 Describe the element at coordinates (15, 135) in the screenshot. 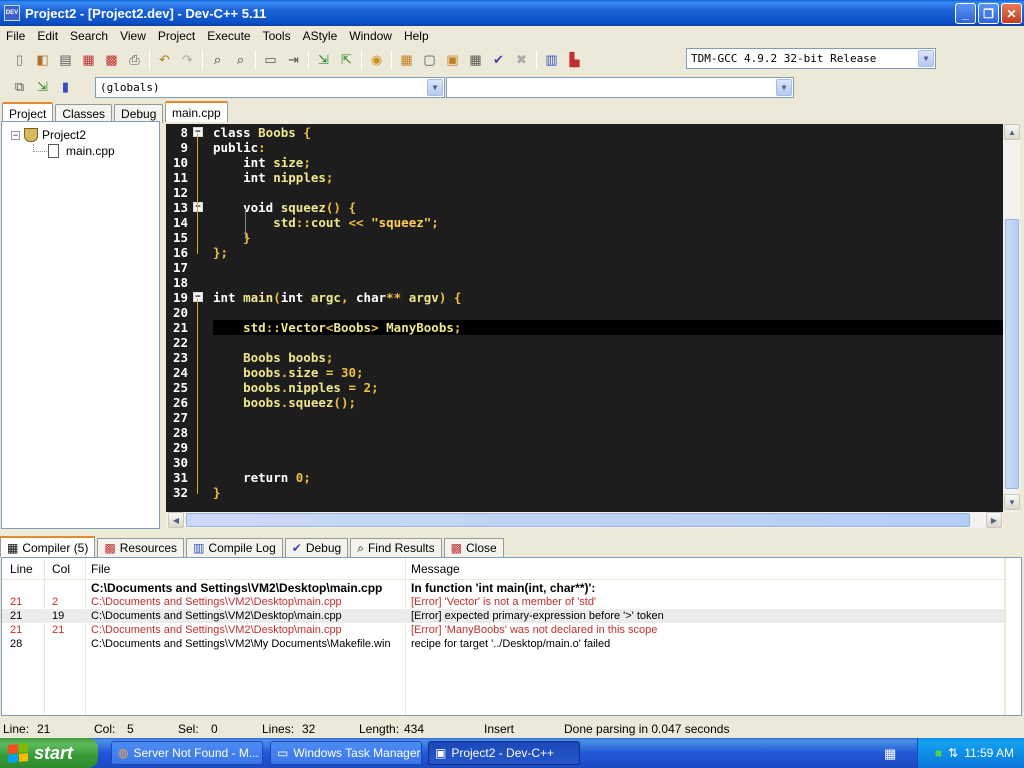

I see `collapse-icon: −` at that location.